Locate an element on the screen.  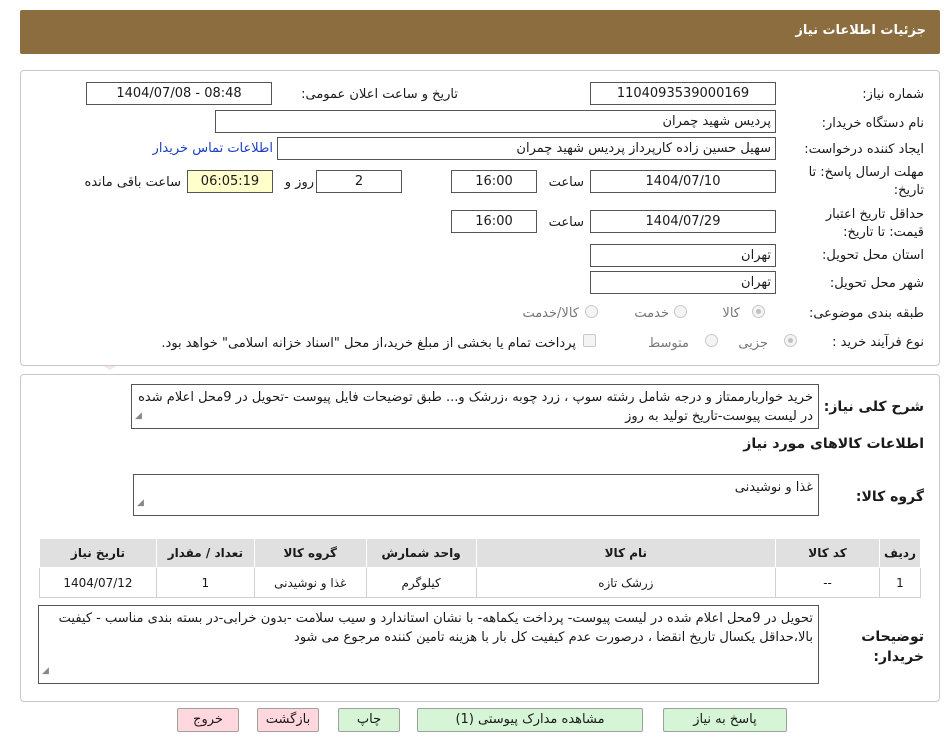
cell-goods-code: -- is located at coordinates (827, 582).